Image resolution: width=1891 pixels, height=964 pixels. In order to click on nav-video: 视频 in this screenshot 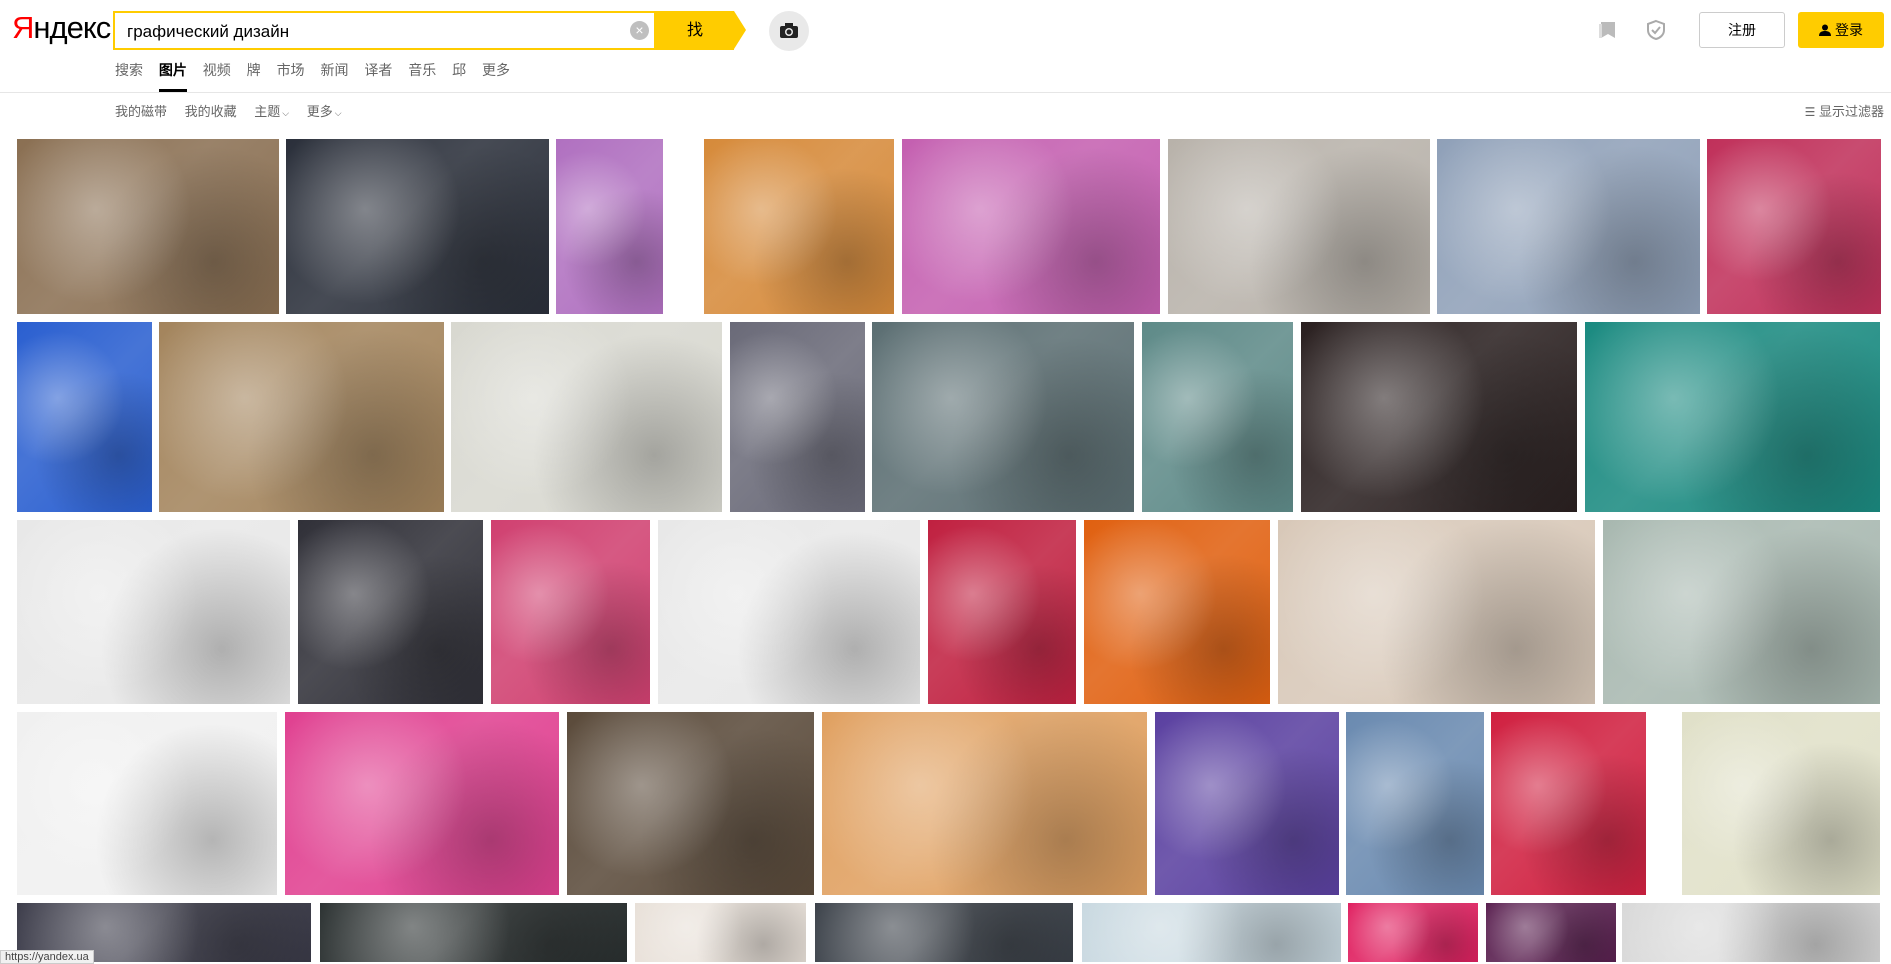, I will do `click(217, 70)`.